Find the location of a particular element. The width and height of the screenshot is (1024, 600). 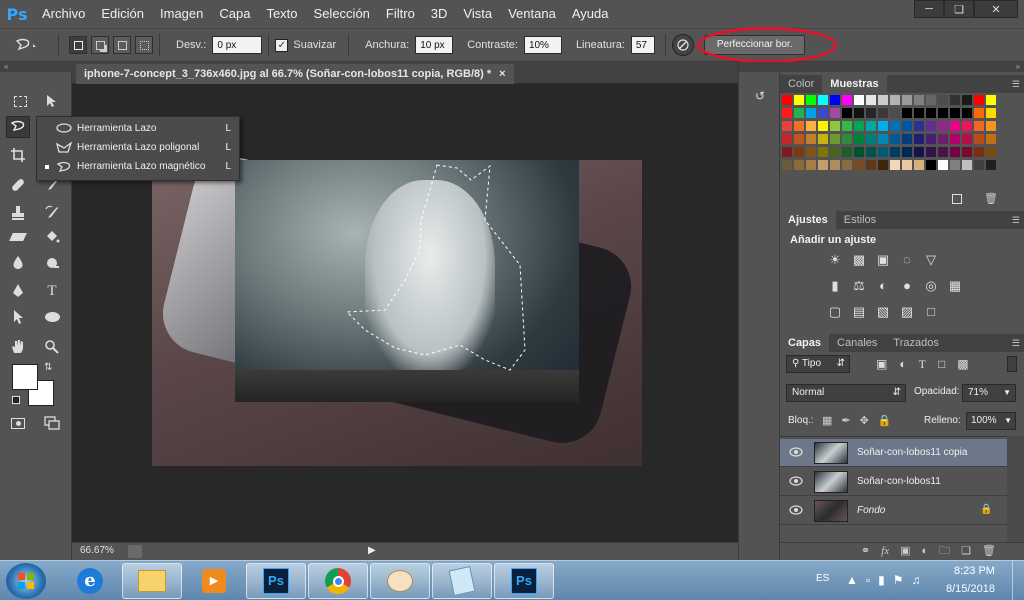

paint-bucket-icon is located at coordinates (52, 237).